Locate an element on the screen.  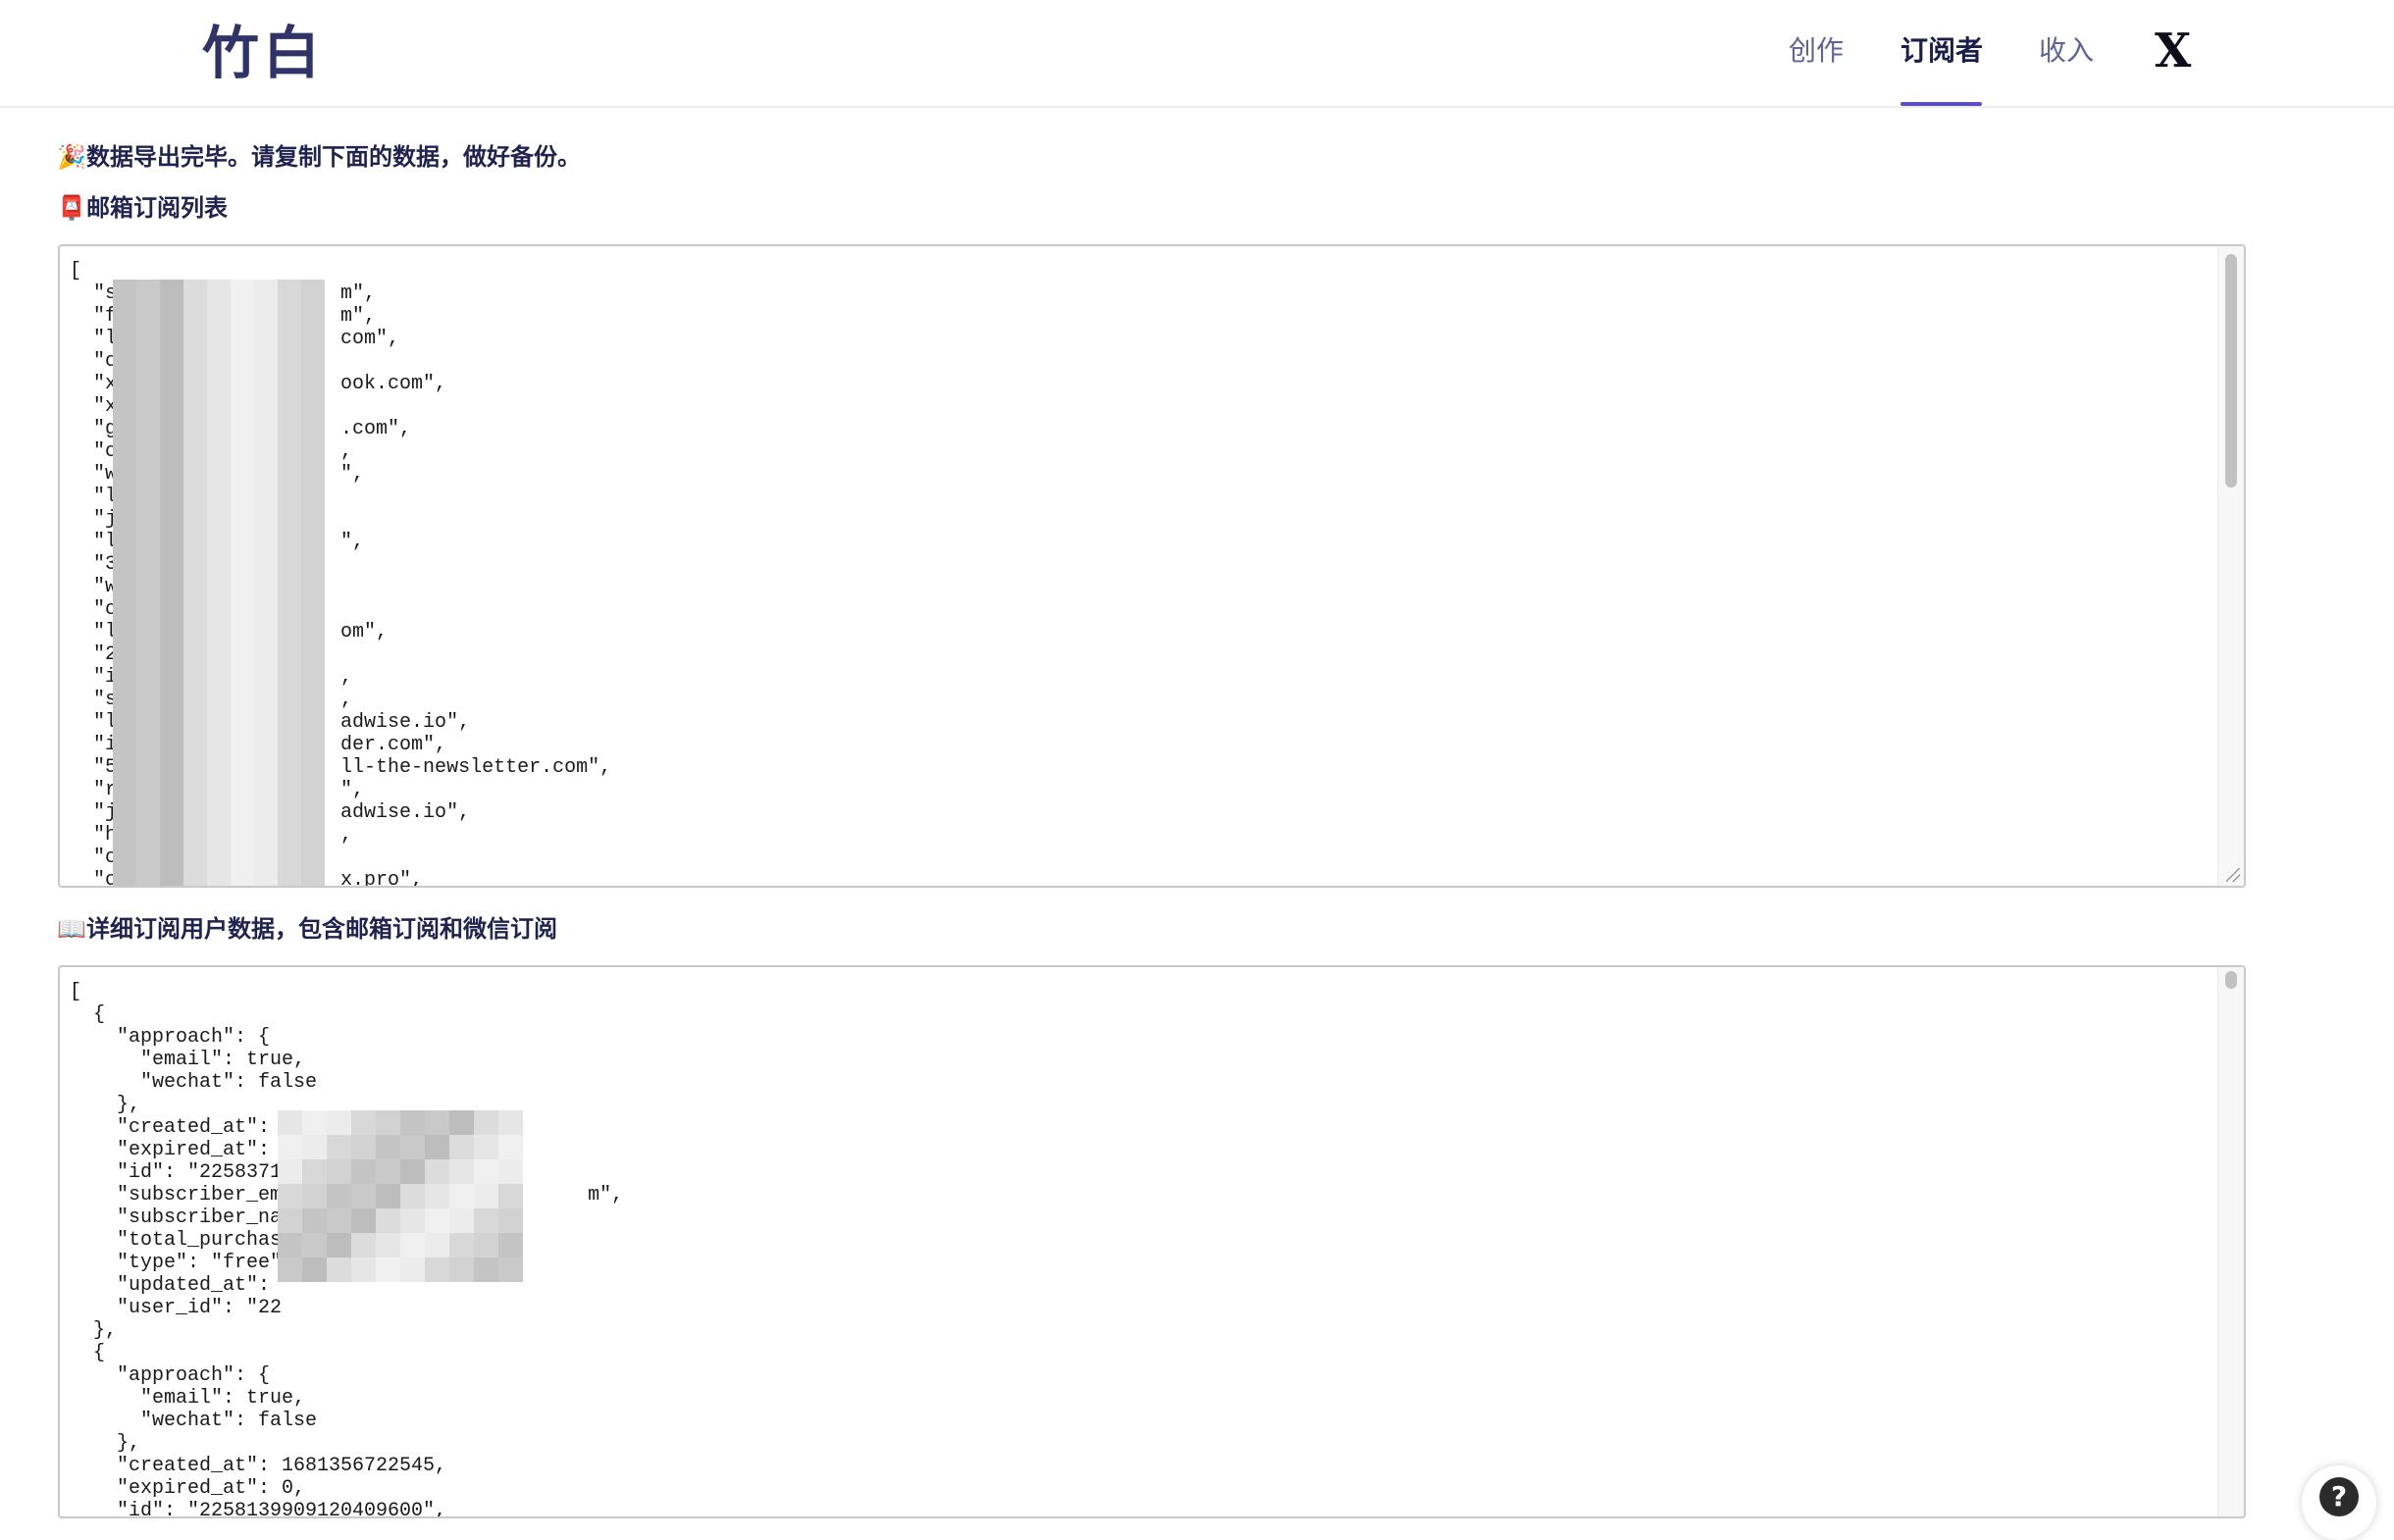
help-button: ? is located at coordinates (2339, 1502).